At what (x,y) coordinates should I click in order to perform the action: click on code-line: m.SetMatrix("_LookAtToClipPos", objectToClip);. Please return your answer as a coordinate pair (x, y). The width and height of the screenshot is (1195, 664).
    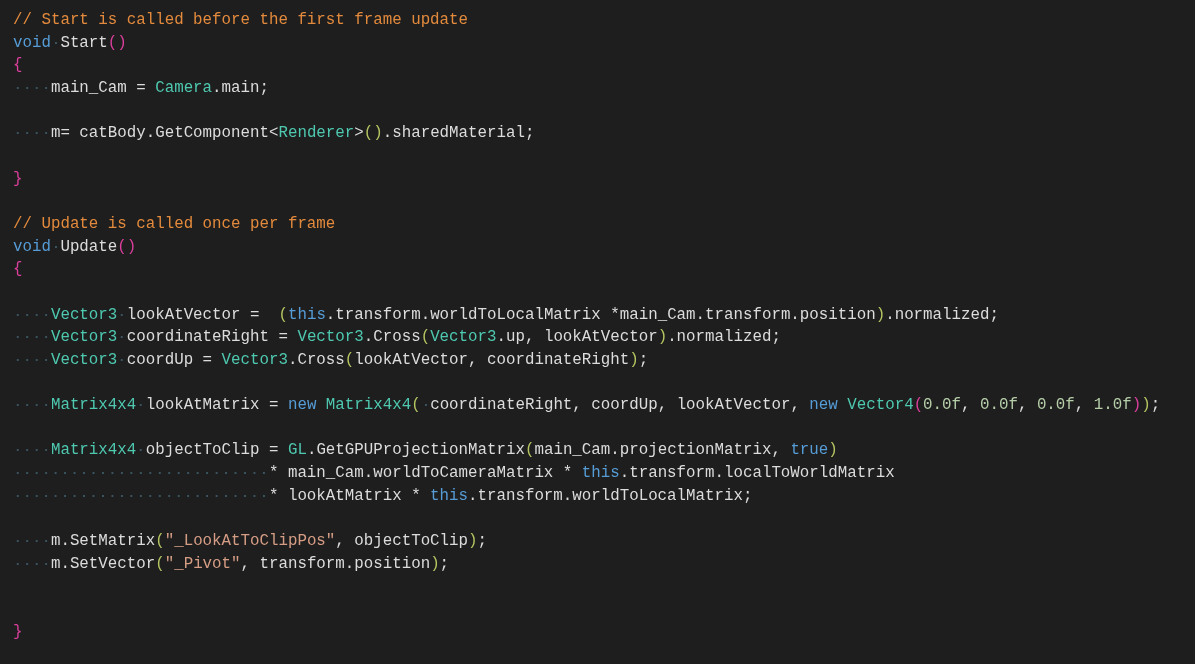
    Looking at the image, I should click on (250, 541).